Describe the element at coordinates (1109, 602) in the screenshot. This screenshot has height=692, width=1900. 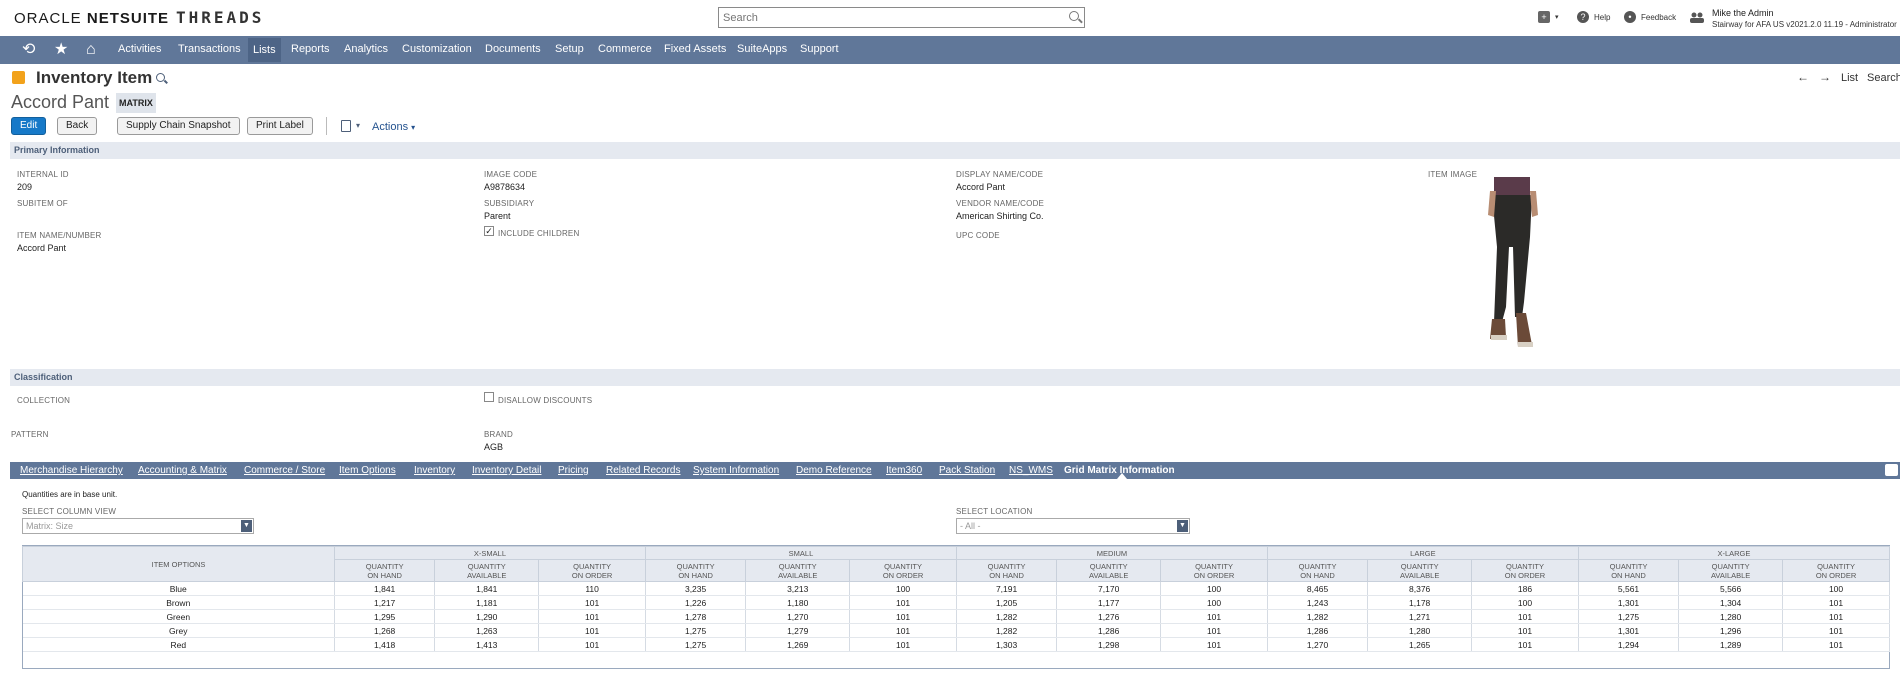
I see `quantity-cell: 1,177` at that location.